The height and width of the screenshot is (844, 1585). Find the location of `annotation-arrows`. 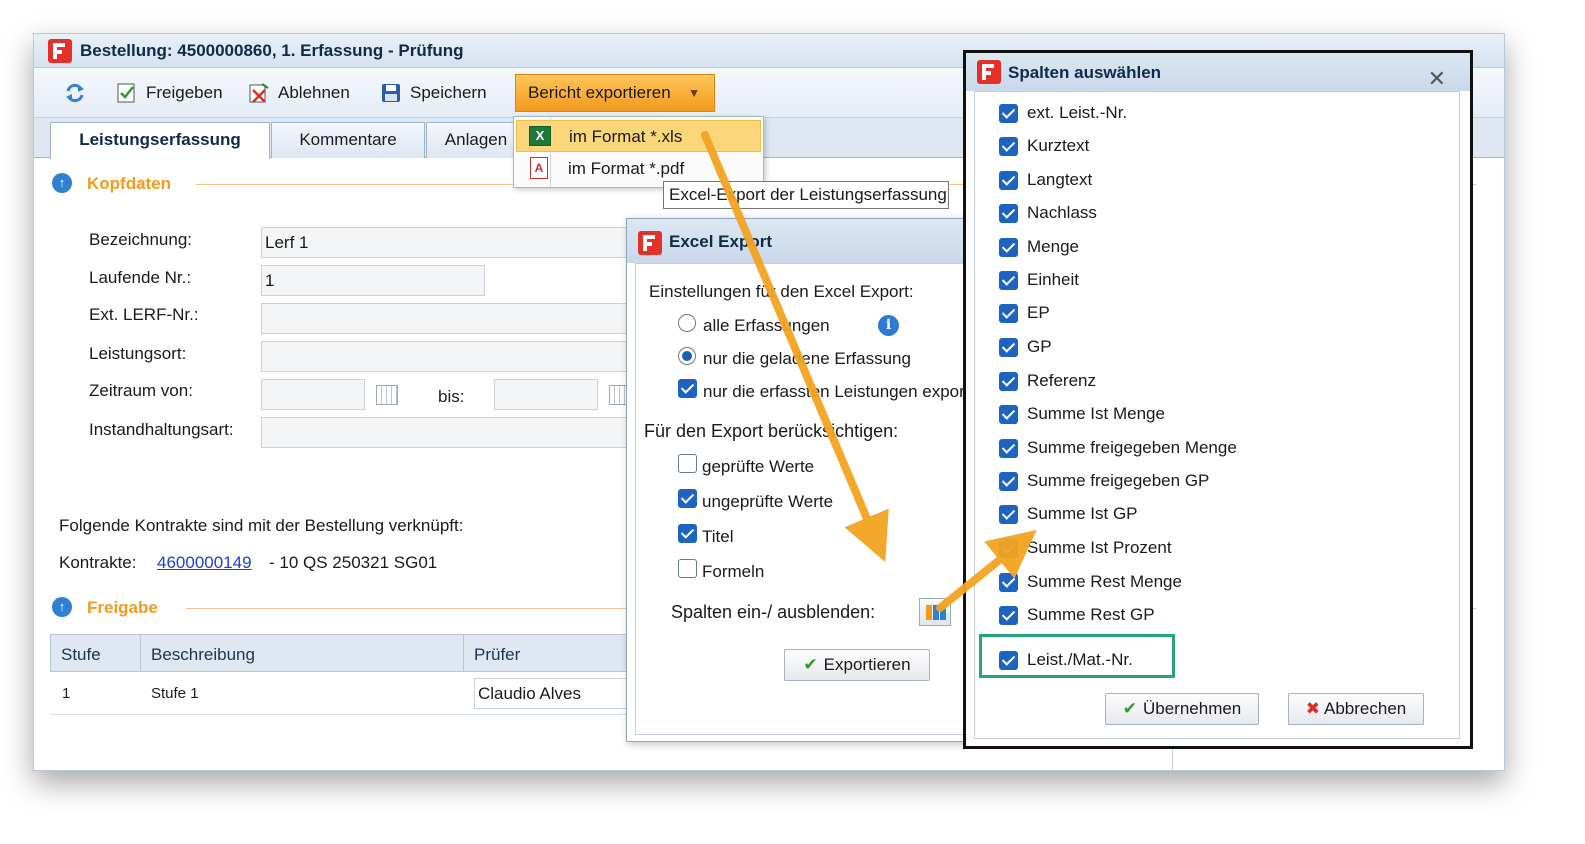

annotation-arrows is located at coordinates (869, 371).